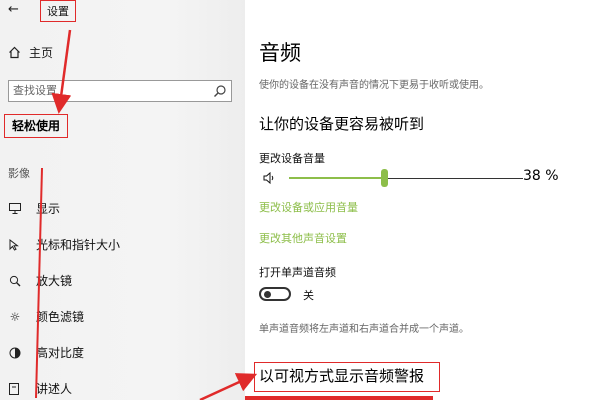 Image resolution: width=589 pixels, height=400 pixels. Describe the element at coordinates (54, 389) in the screenshot. I see `sidebar-item-label: 讲述人` at that location.